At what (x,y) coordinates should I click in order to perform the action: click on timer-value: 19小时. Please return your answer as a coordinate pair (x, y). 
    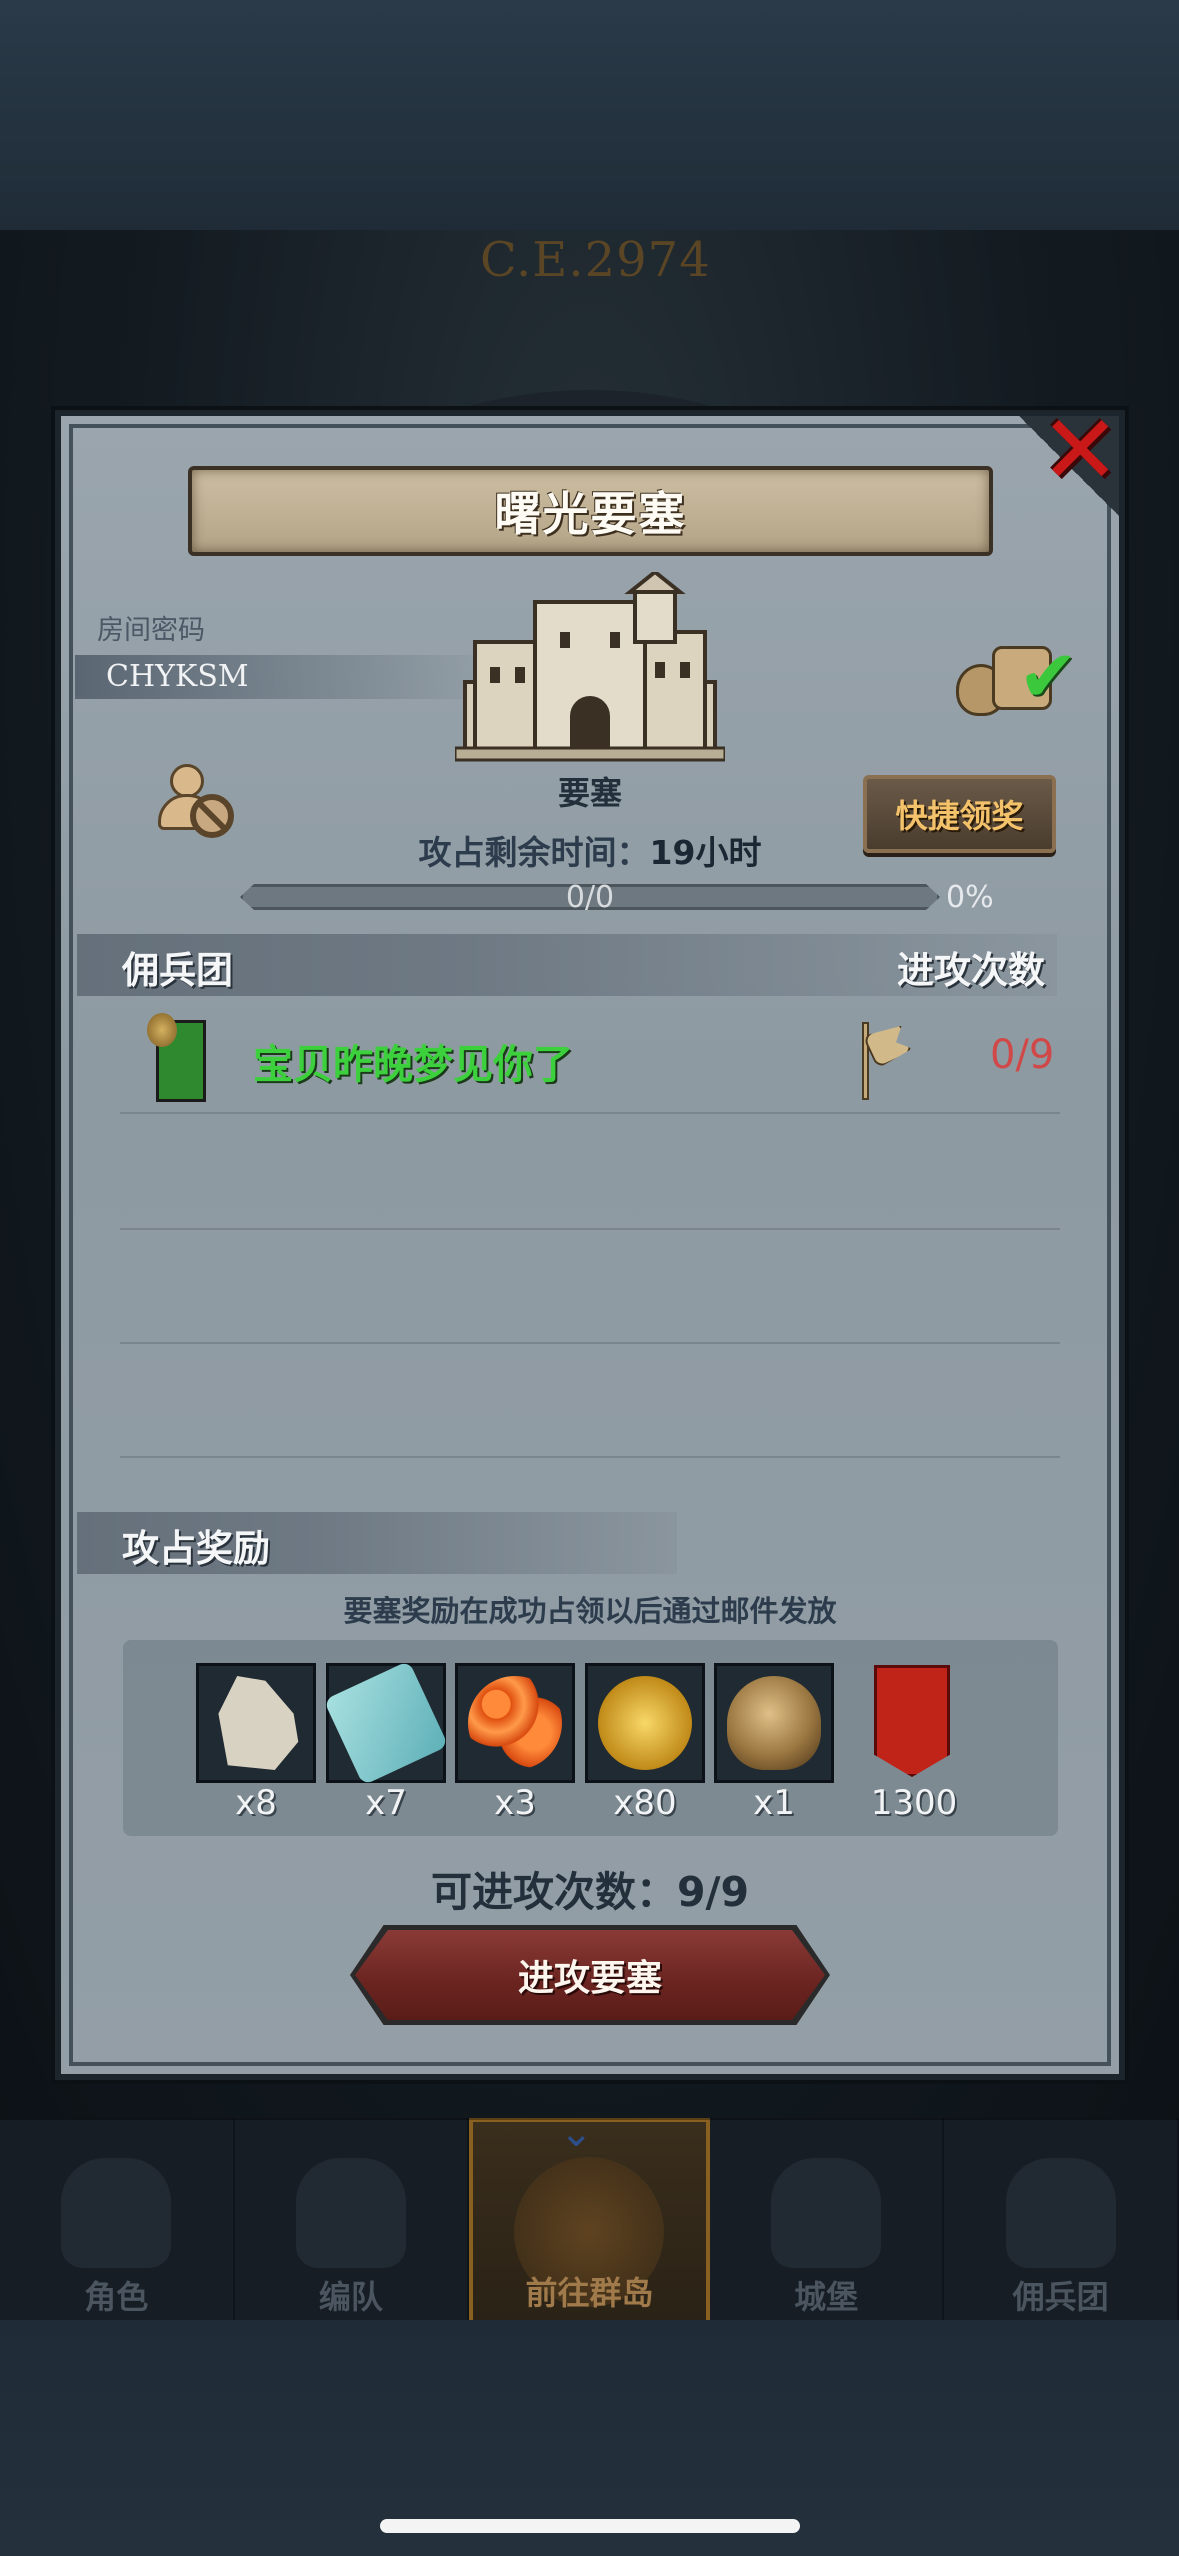
    Looking at the image, I should click on (705, 852).